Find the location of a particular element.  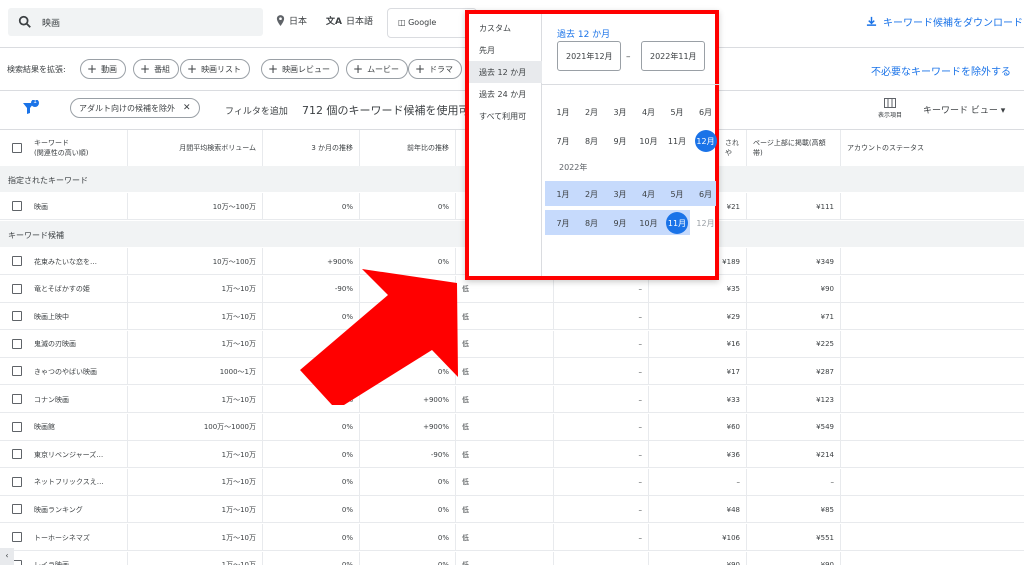

add-filter-button: フィルタを追加 is located at coordinates (256, 110).